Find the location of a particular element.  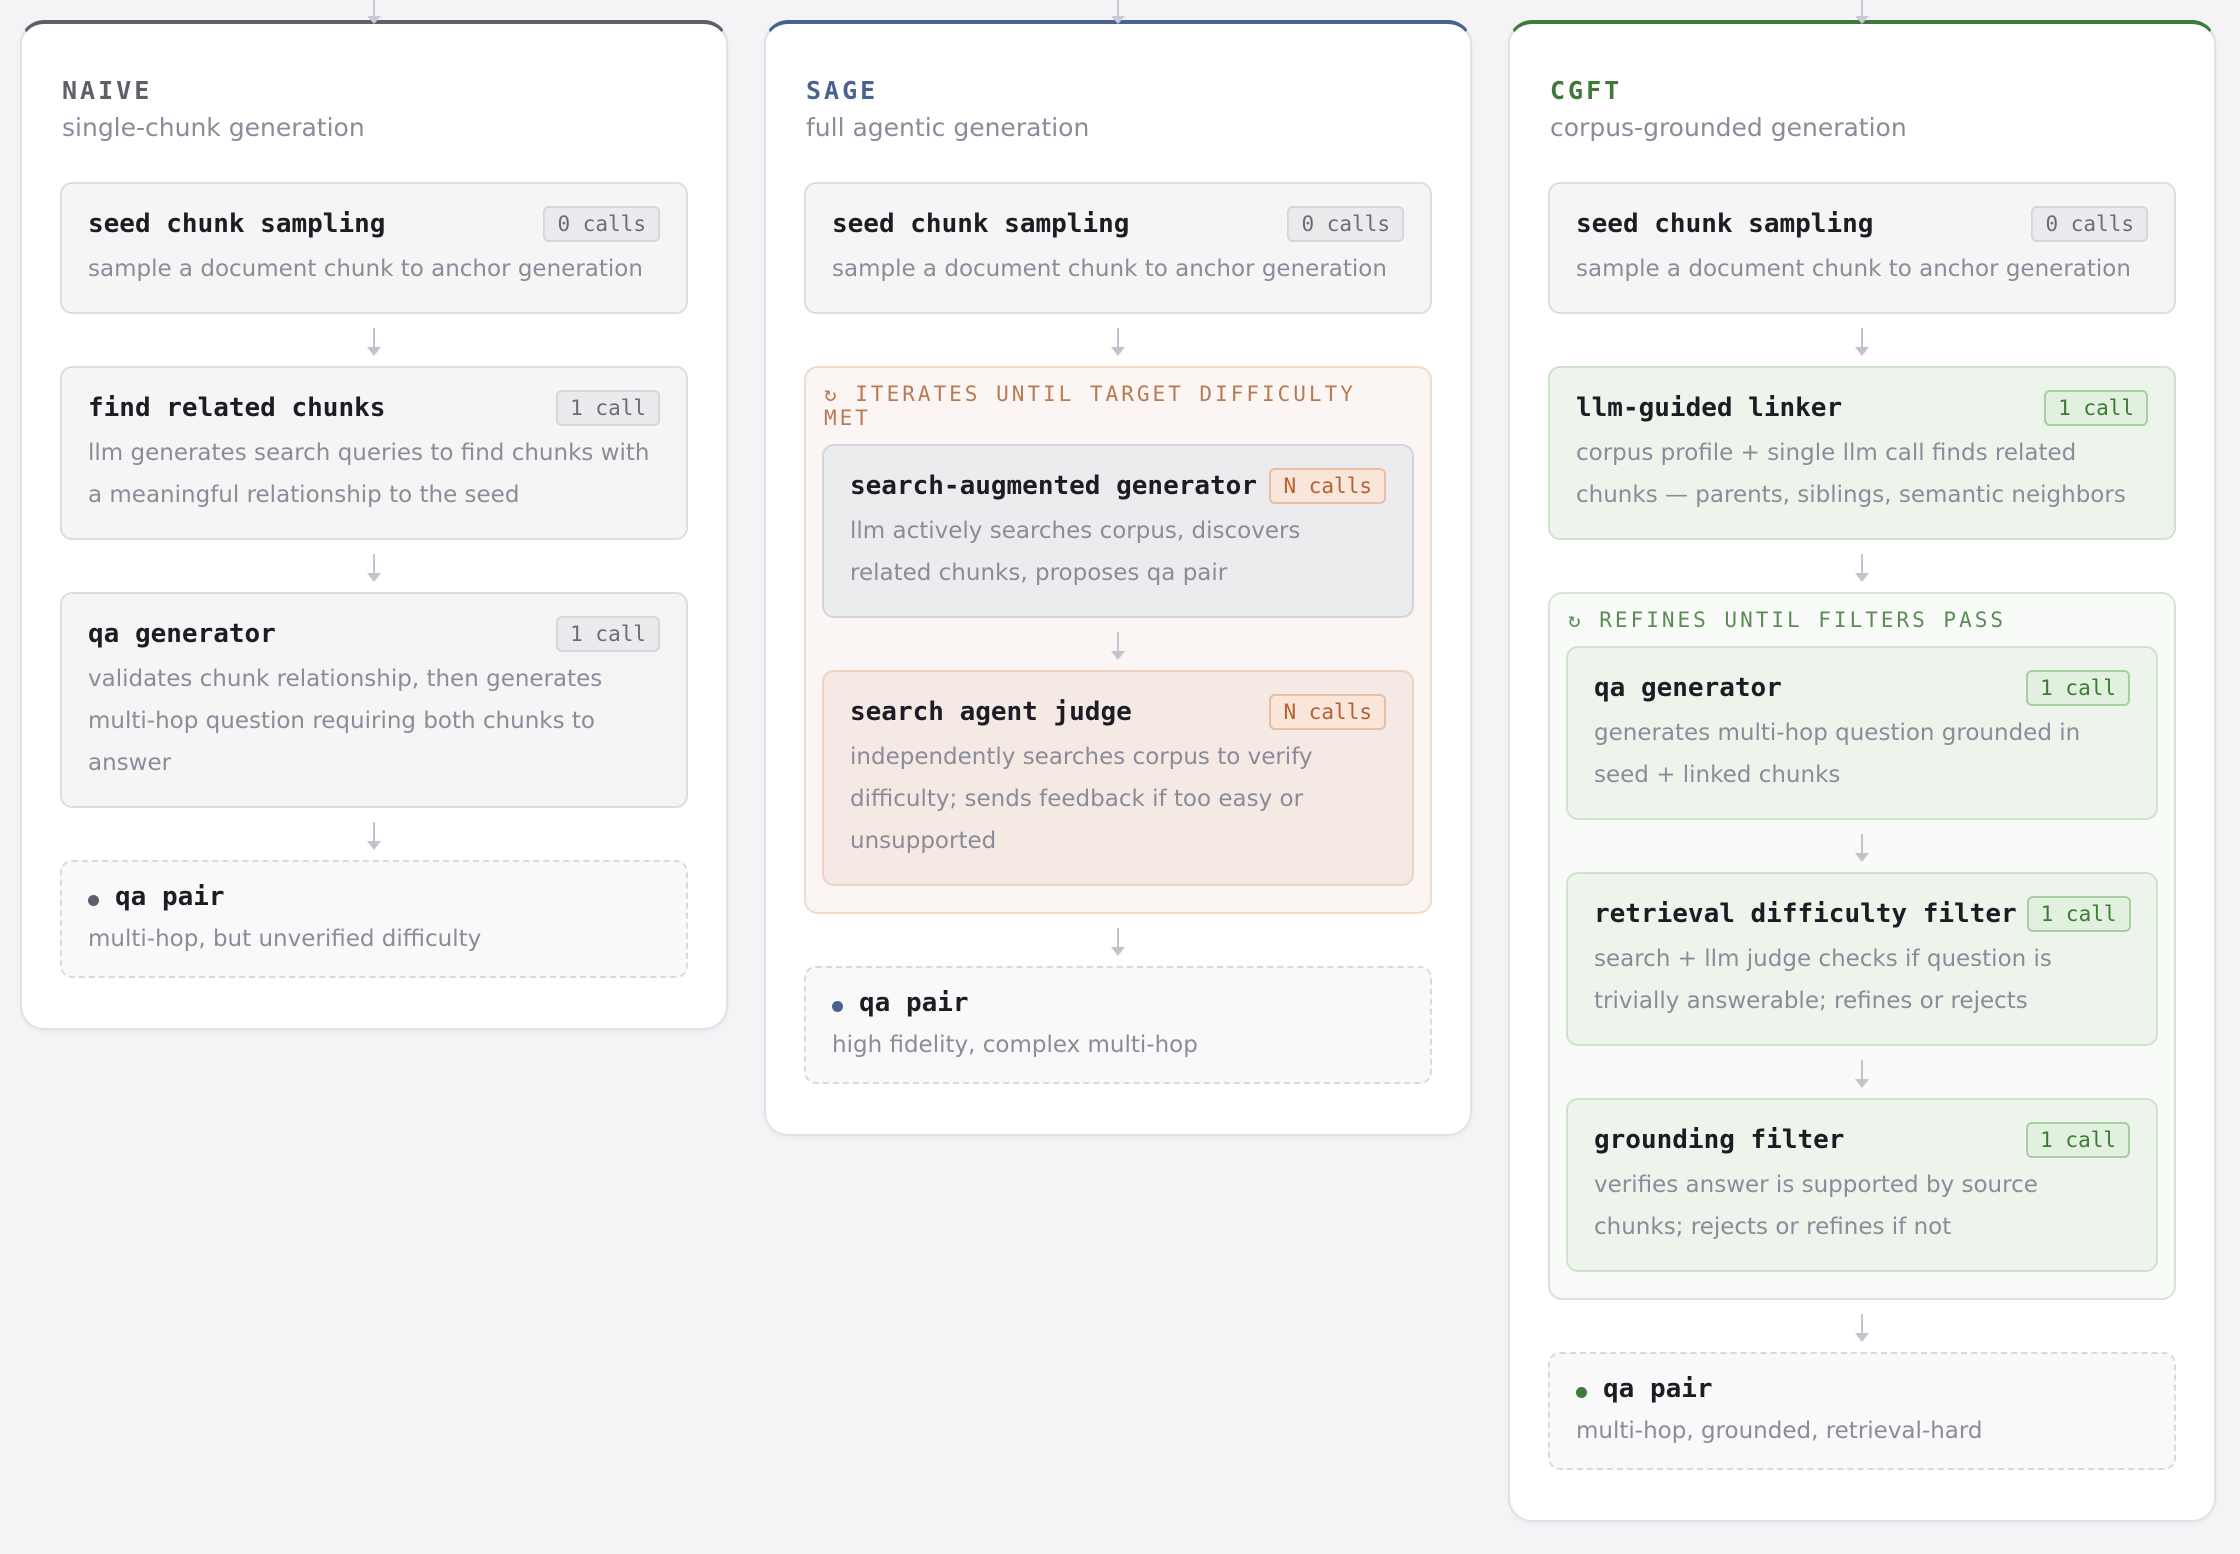

step-title: search-augmented generator is located at coordinates (1053, 486).